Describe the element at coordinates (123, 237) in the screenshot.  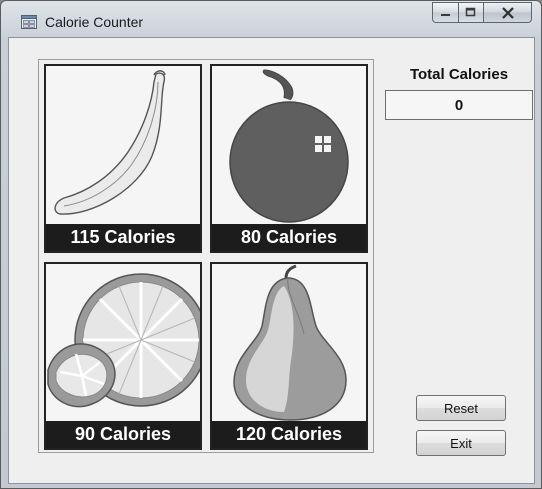
I see `banana-calories-label: 115 Calories` at that location.